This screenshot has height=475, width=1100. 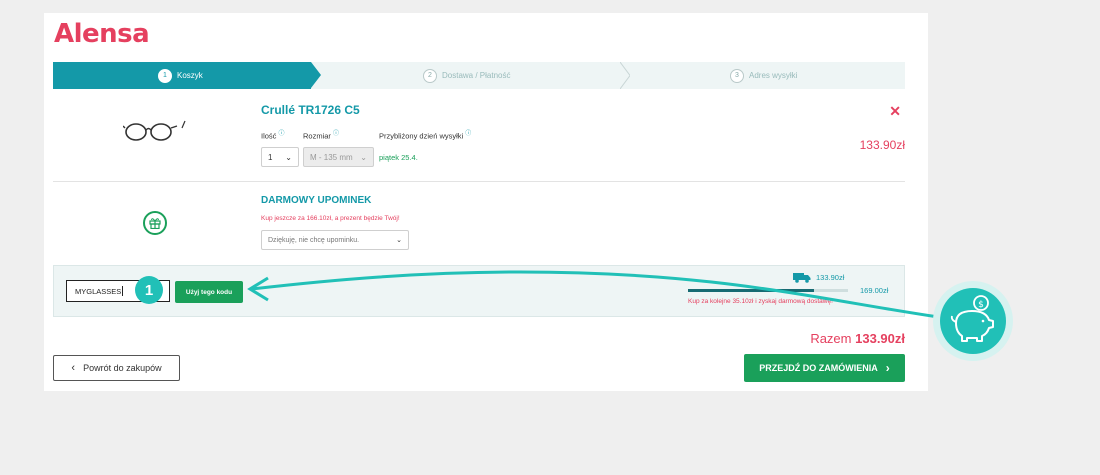 What do you see at coordinates (596, 295) in the screenshot?
I see `annotation-arrow` at bounding box center [596, 295].